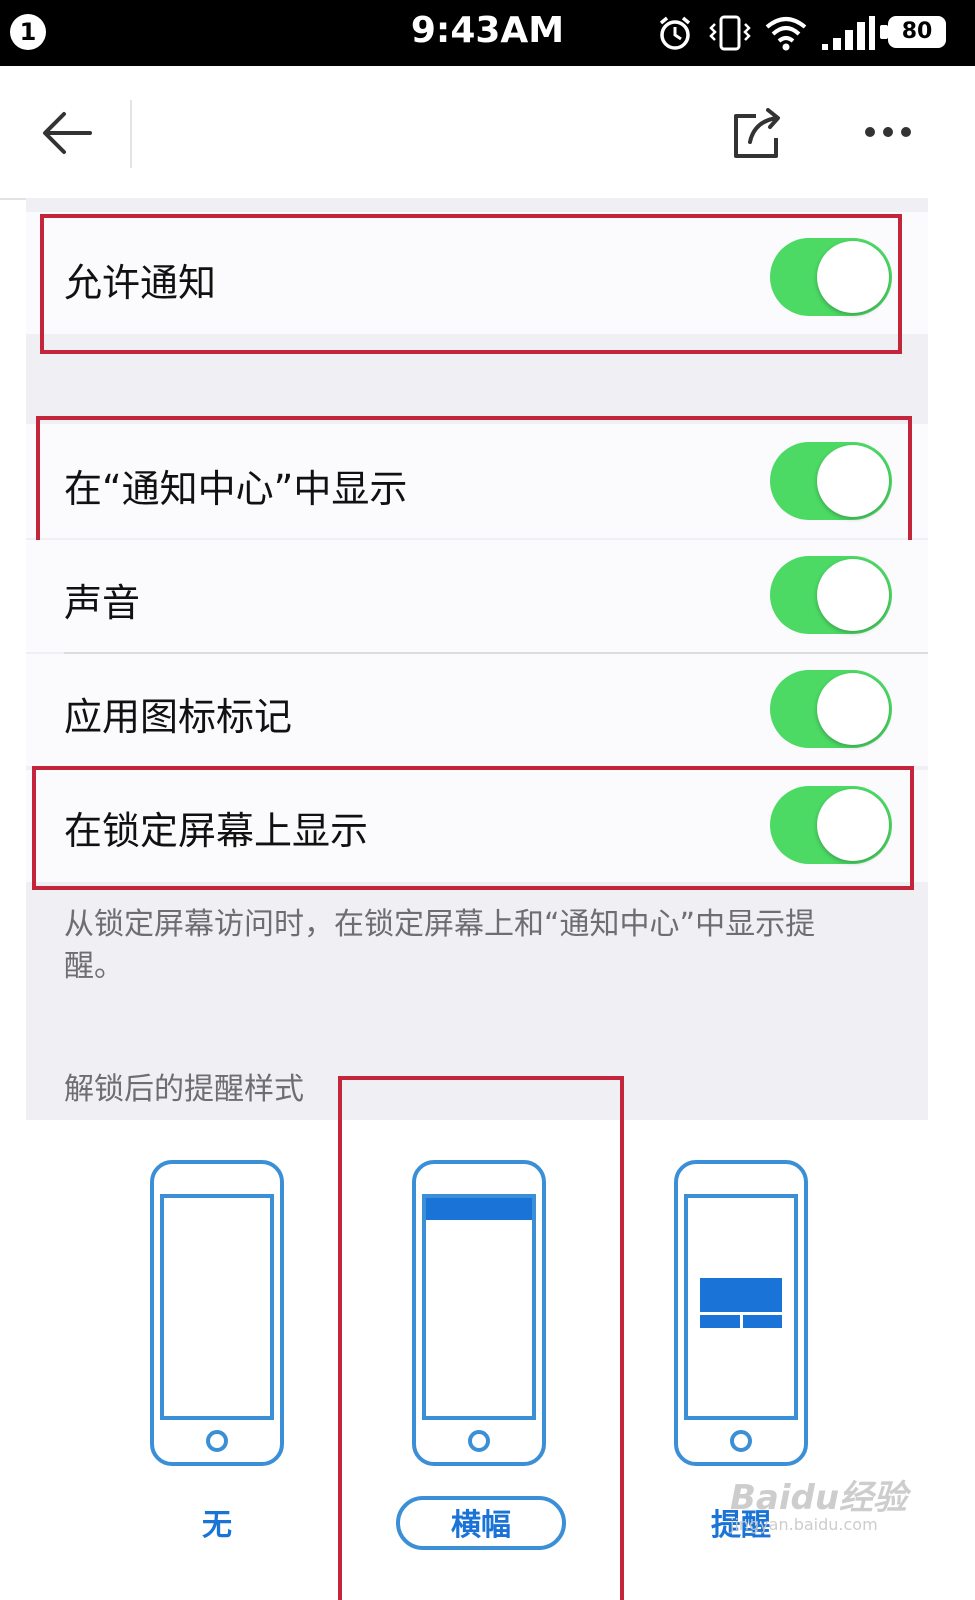  Describe the element at coordinates (477, 596) in the screenshot. I see `row-sounds: 声音` at that location.